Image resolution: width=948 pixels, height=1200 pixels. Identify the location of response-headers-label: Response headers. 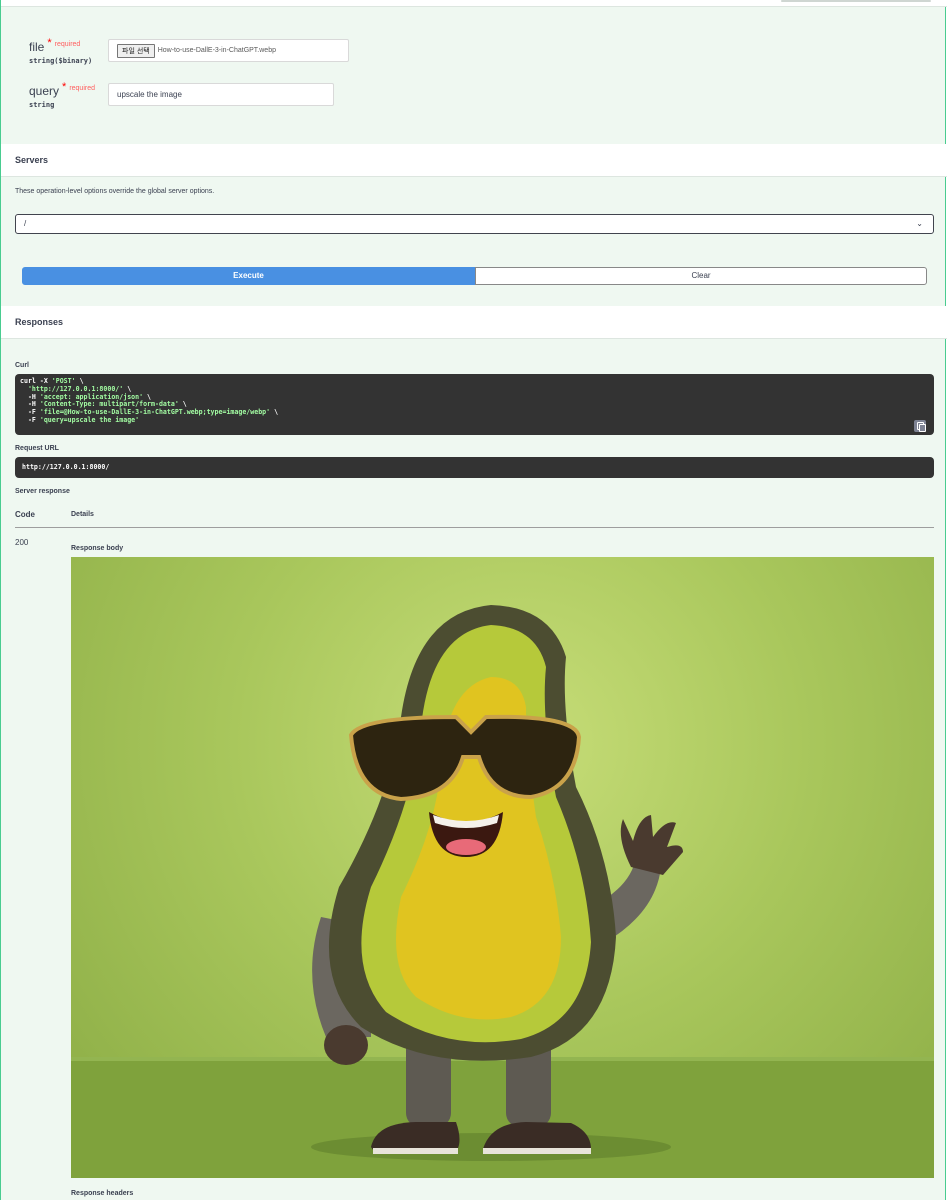
(102, 1193).